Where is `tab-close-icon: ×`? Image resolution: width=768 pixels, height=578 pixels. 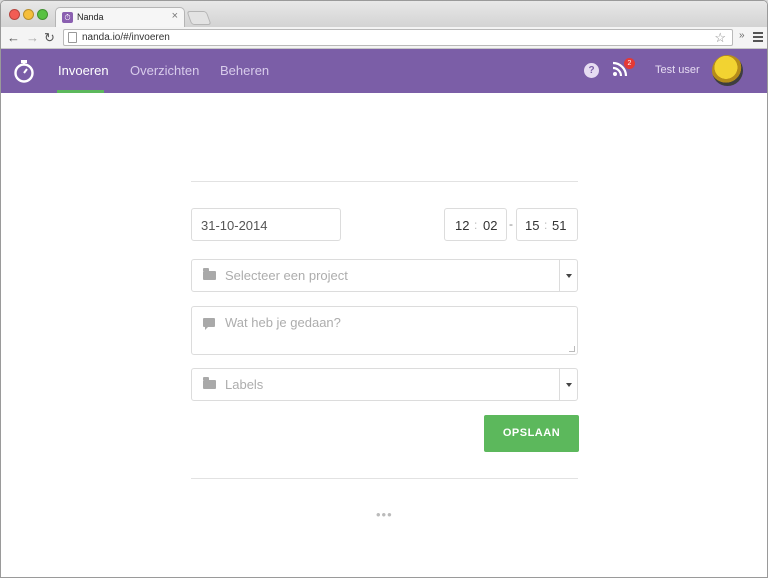 tab-close-icon: × is located at coordinates (175, 16).